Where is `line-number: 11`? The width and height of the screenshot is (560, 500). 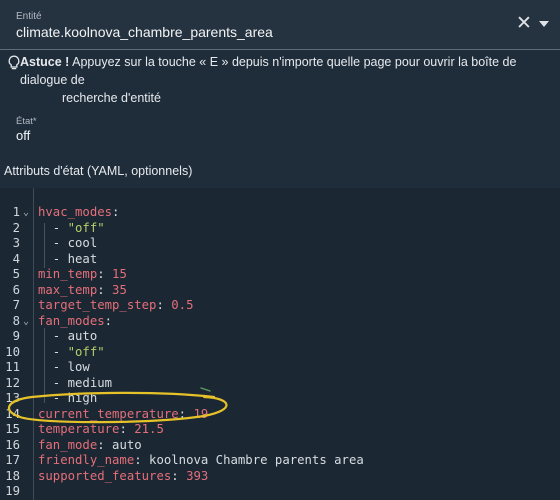
line-number: 11 is located at coordinates (12, 367).